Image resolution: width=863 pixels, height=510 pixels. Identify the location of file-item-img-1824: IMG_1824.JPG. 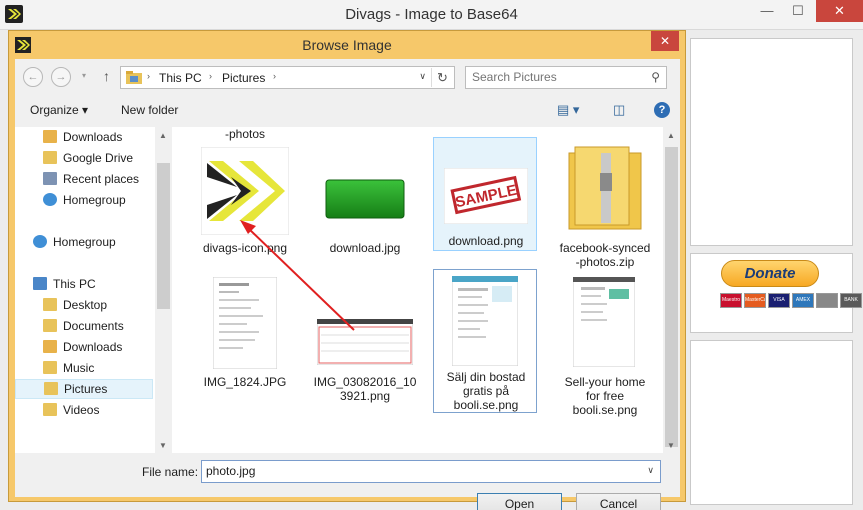
(245, 341).